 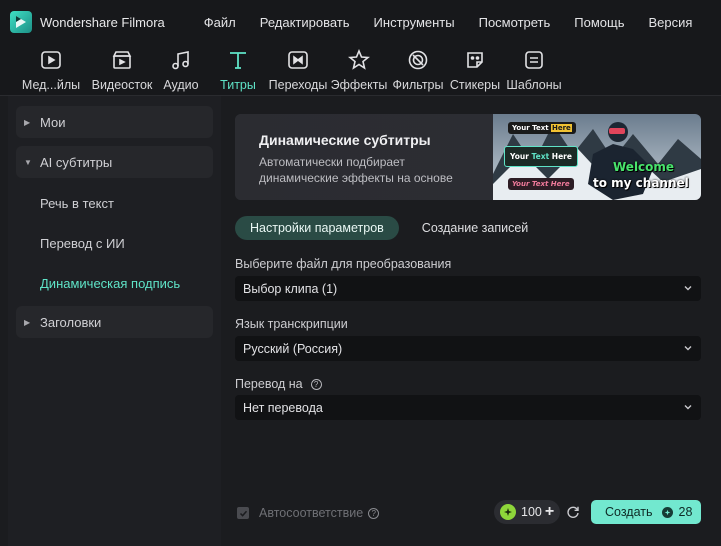 What do you see at coordinates (508, 512) in the screenshot?
I see `credit-coin-icon` at bounding box center [508, 512].